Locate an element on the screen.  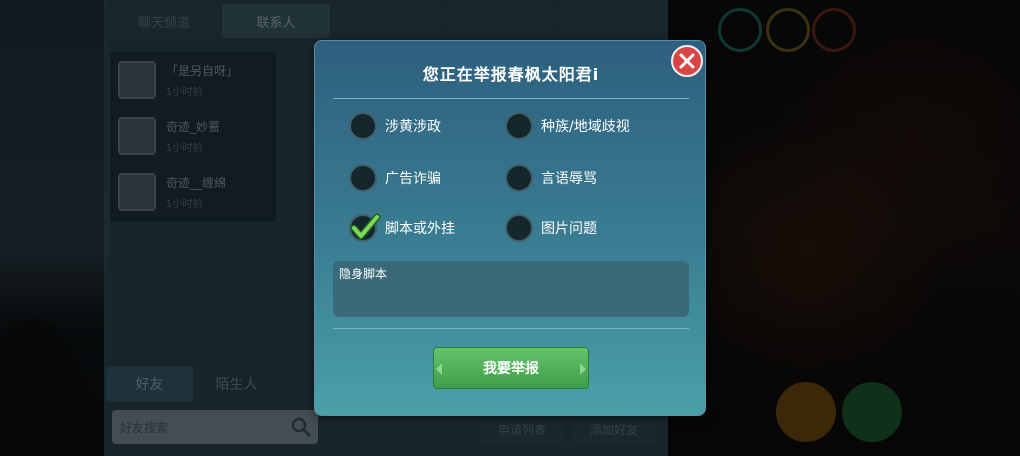
option-verbal-abuse: 言语辱骂 is located at coordinates (551, 178).